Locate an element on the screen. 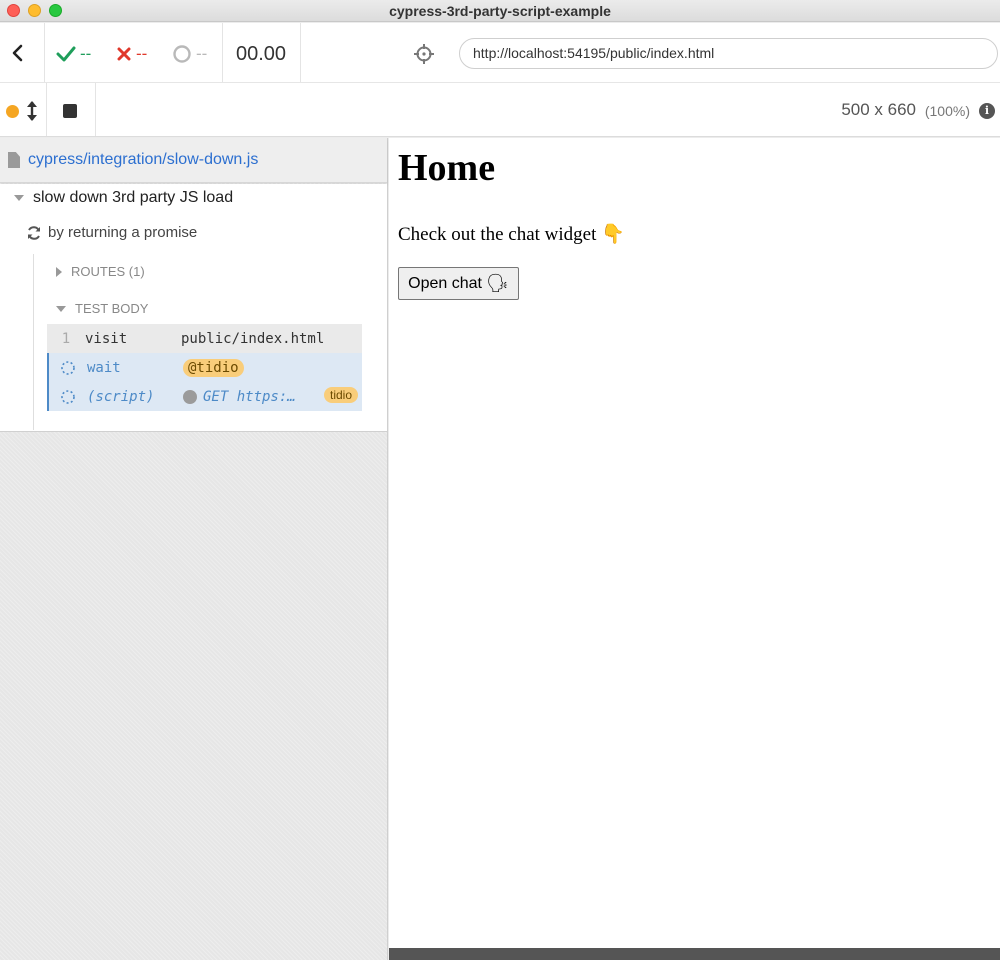 The width and height of the screenshot is (1000, 960). test-body-toggle: TEST BODY is located at coordinates (102, 308).